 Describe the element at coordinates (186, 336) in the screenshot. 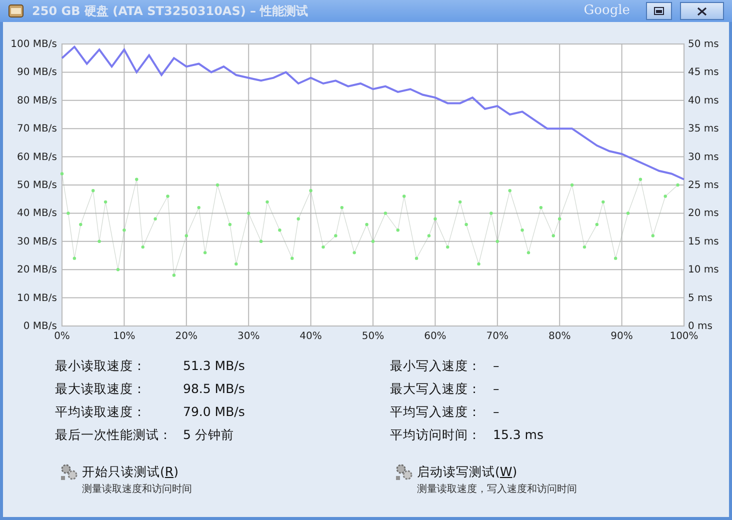

I see `axis-label: 20%` at that location.